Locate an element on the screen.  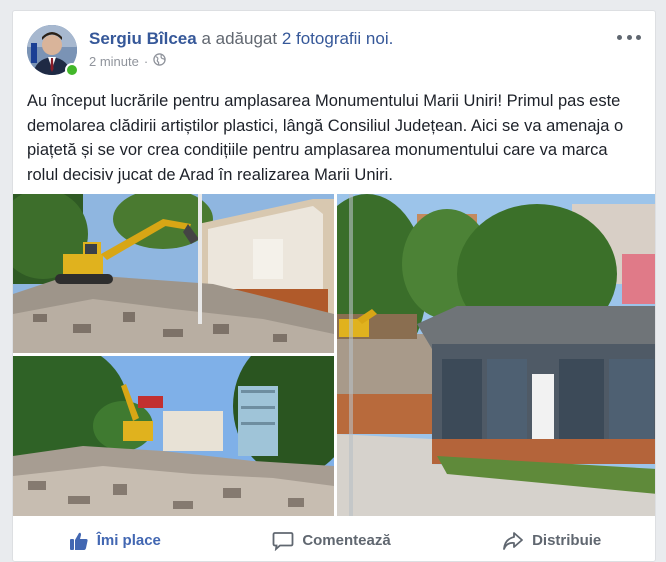
more-options-icon is located at coordinates (629, 37).